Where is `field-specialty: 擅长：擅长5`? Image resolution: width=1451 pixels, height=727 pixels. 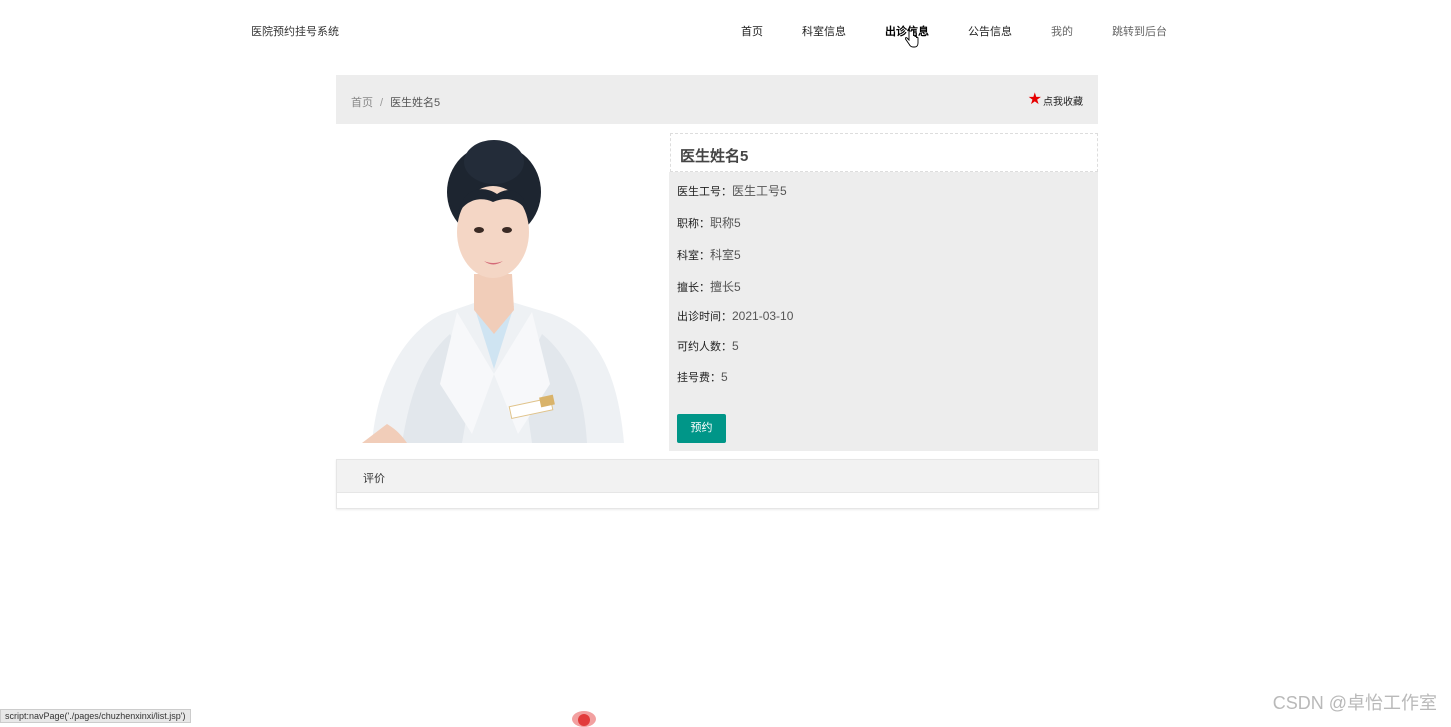 field-specialty: 擅长：擅长5 is located at coordinates (709, 286).